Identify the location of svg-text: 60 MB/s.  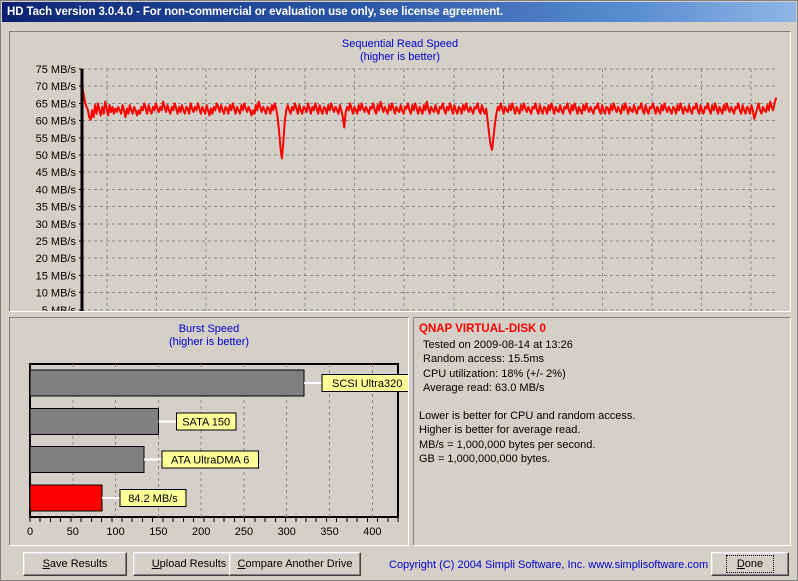
(56, 122).